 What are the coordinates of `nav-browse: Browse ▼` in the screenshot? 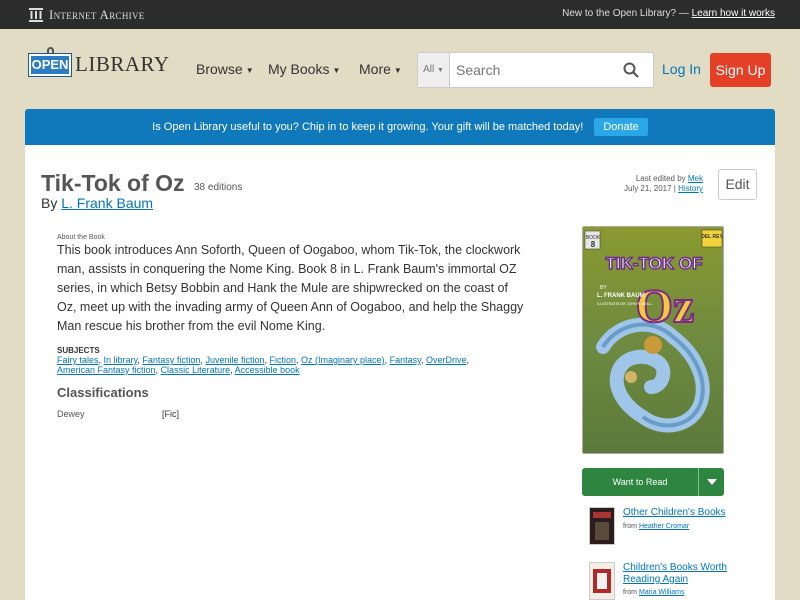 It's located at (225, 69).